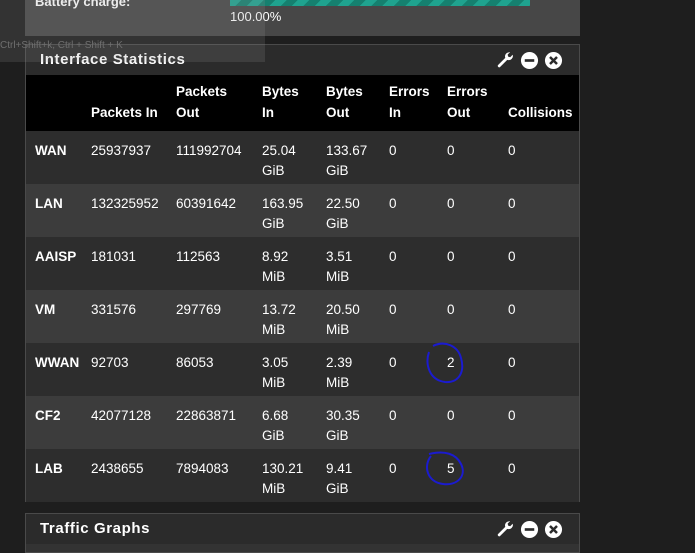 The height and width of the screenshot is (553, 695). Describe the element at coordinates (451, 362) in the screenshot. I see `errors-out-value: 2` at that location.